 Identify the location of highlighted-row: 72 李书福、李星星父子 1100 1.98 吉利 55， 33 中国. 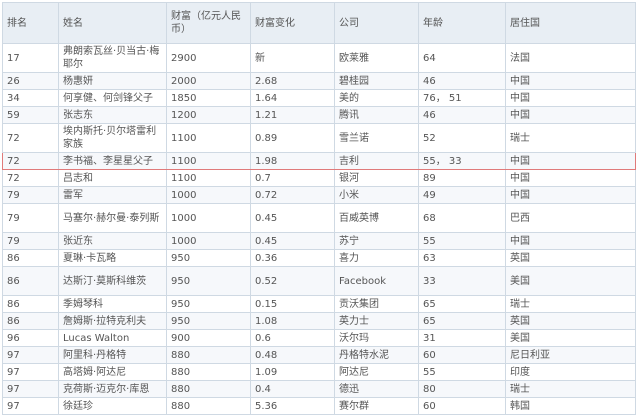
(319, 161).